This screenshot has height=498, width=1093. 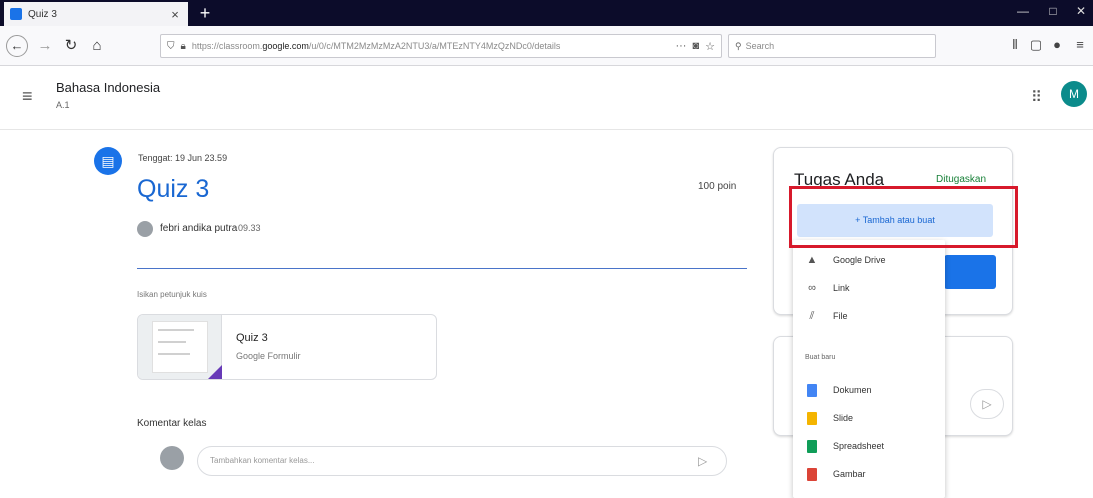 I want to click on minimize-window-button: —, so click(x=1023, y=11).